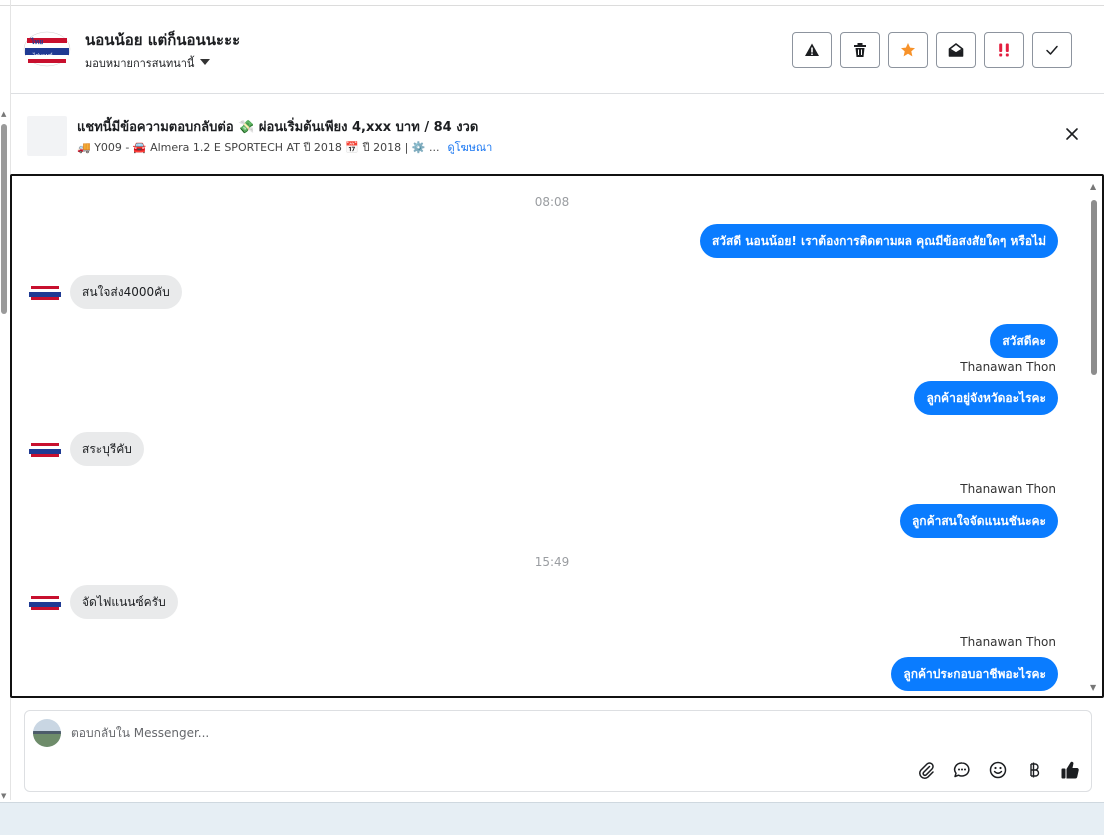  I want to click on baht-icon, so click(1035, 770).